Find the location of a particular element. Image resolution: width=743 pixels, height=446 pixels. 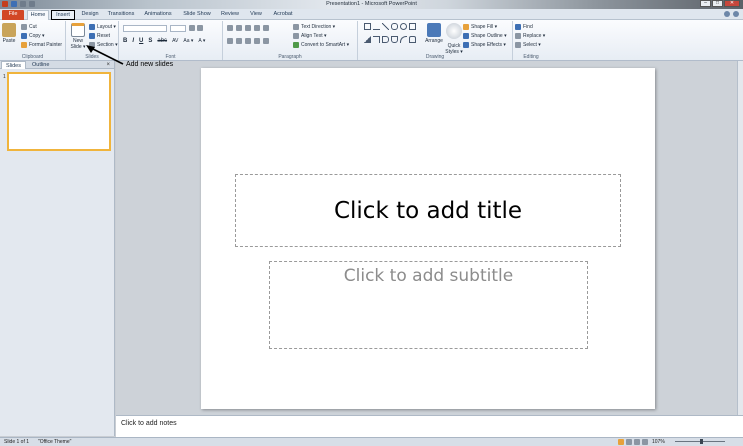

grow-font-icon is located at coordinates (192, 28).